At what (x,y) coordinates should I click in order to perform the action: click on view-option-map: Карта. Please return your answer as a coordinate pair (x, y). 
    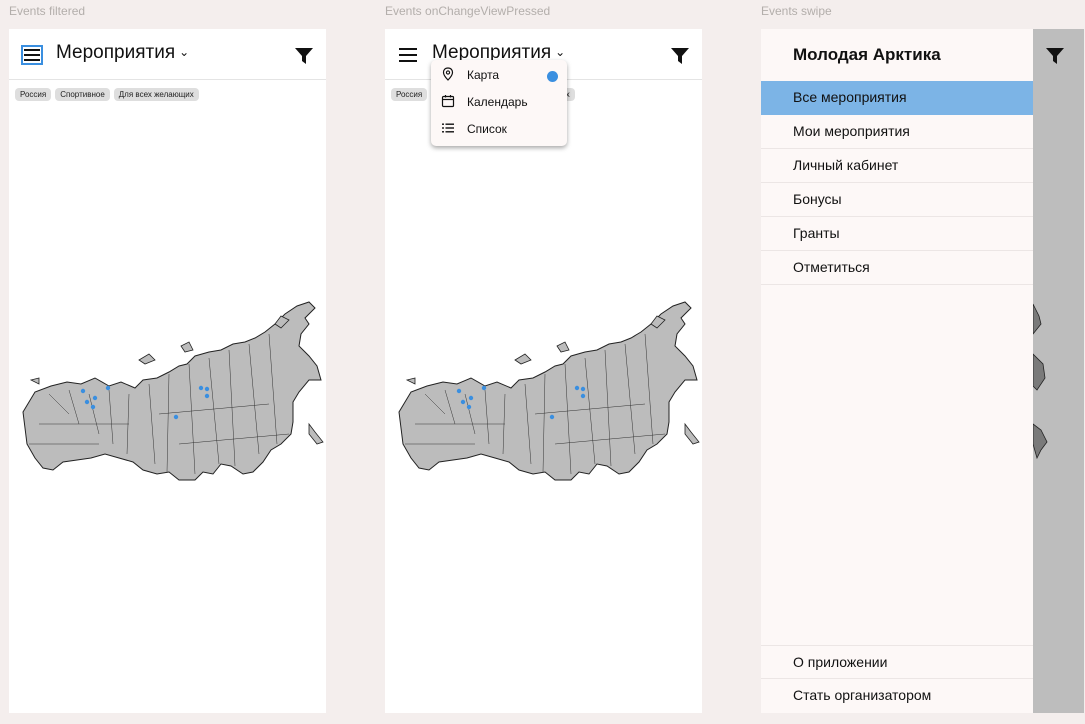
    Looking at the image, I should click on (499, 75).